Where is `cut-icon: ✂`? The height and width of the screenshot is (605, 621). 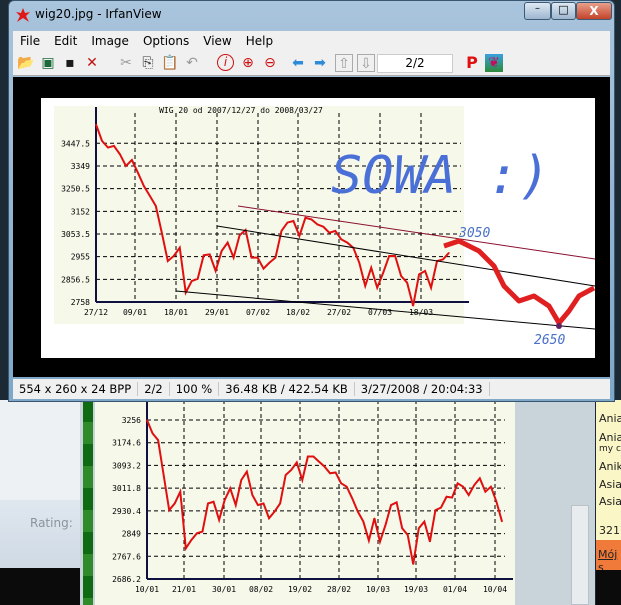
cut-icon: ✂ is located at coordinates (126, 63).